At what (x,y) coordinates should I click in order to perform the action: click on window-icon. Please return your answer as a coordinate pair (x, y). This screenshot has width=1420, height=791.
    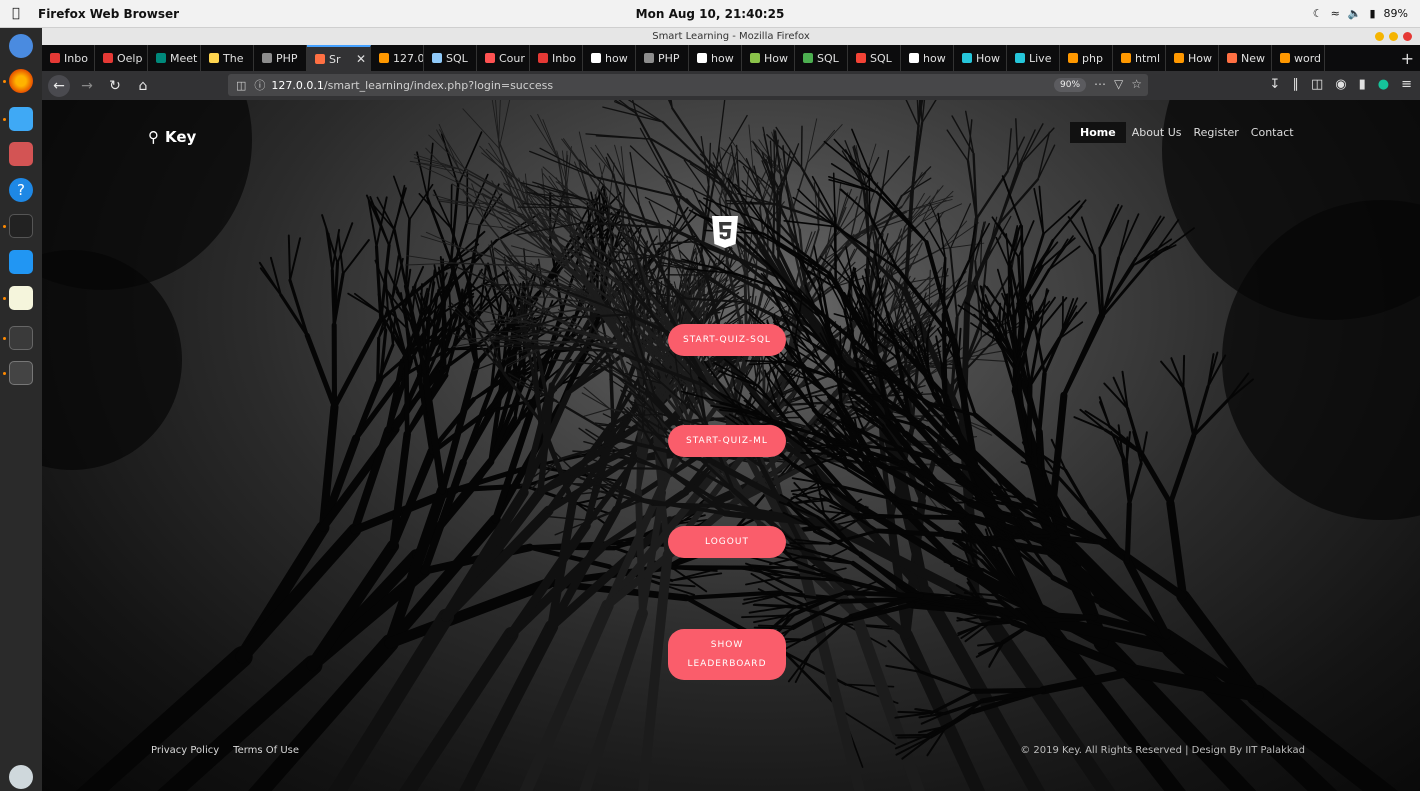
    Looking at the image, I should click on (21, 338).